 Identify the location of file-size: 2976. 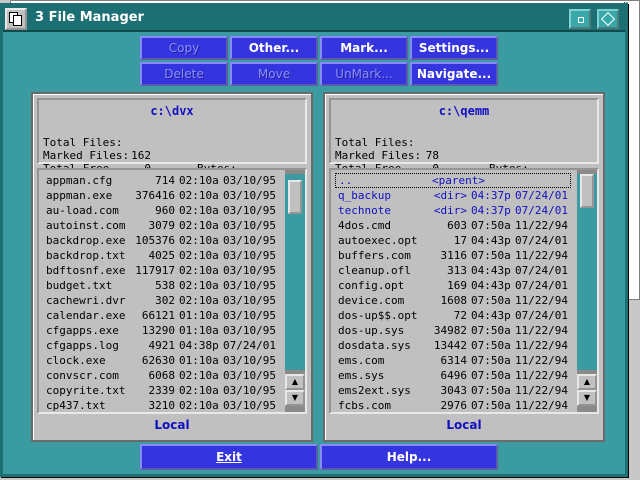
(454, 405).